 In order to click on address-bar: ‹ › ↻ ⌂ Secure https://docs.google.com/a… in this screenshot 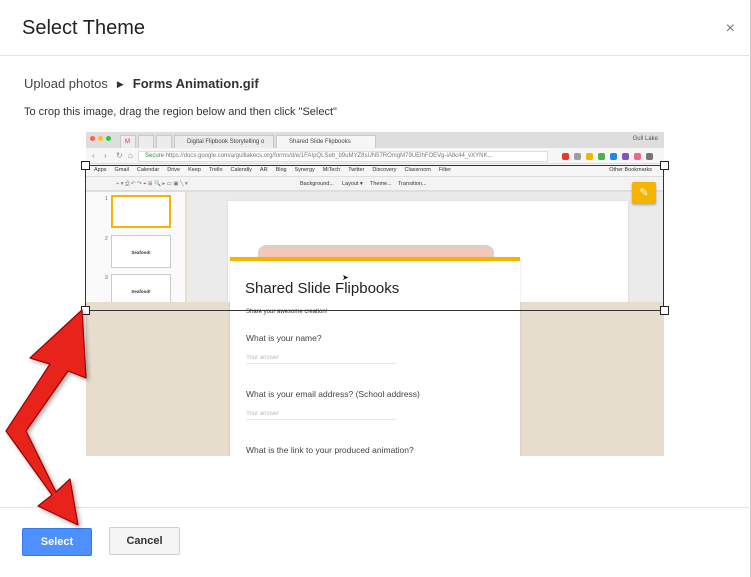, I will do `click(375, 156)`.